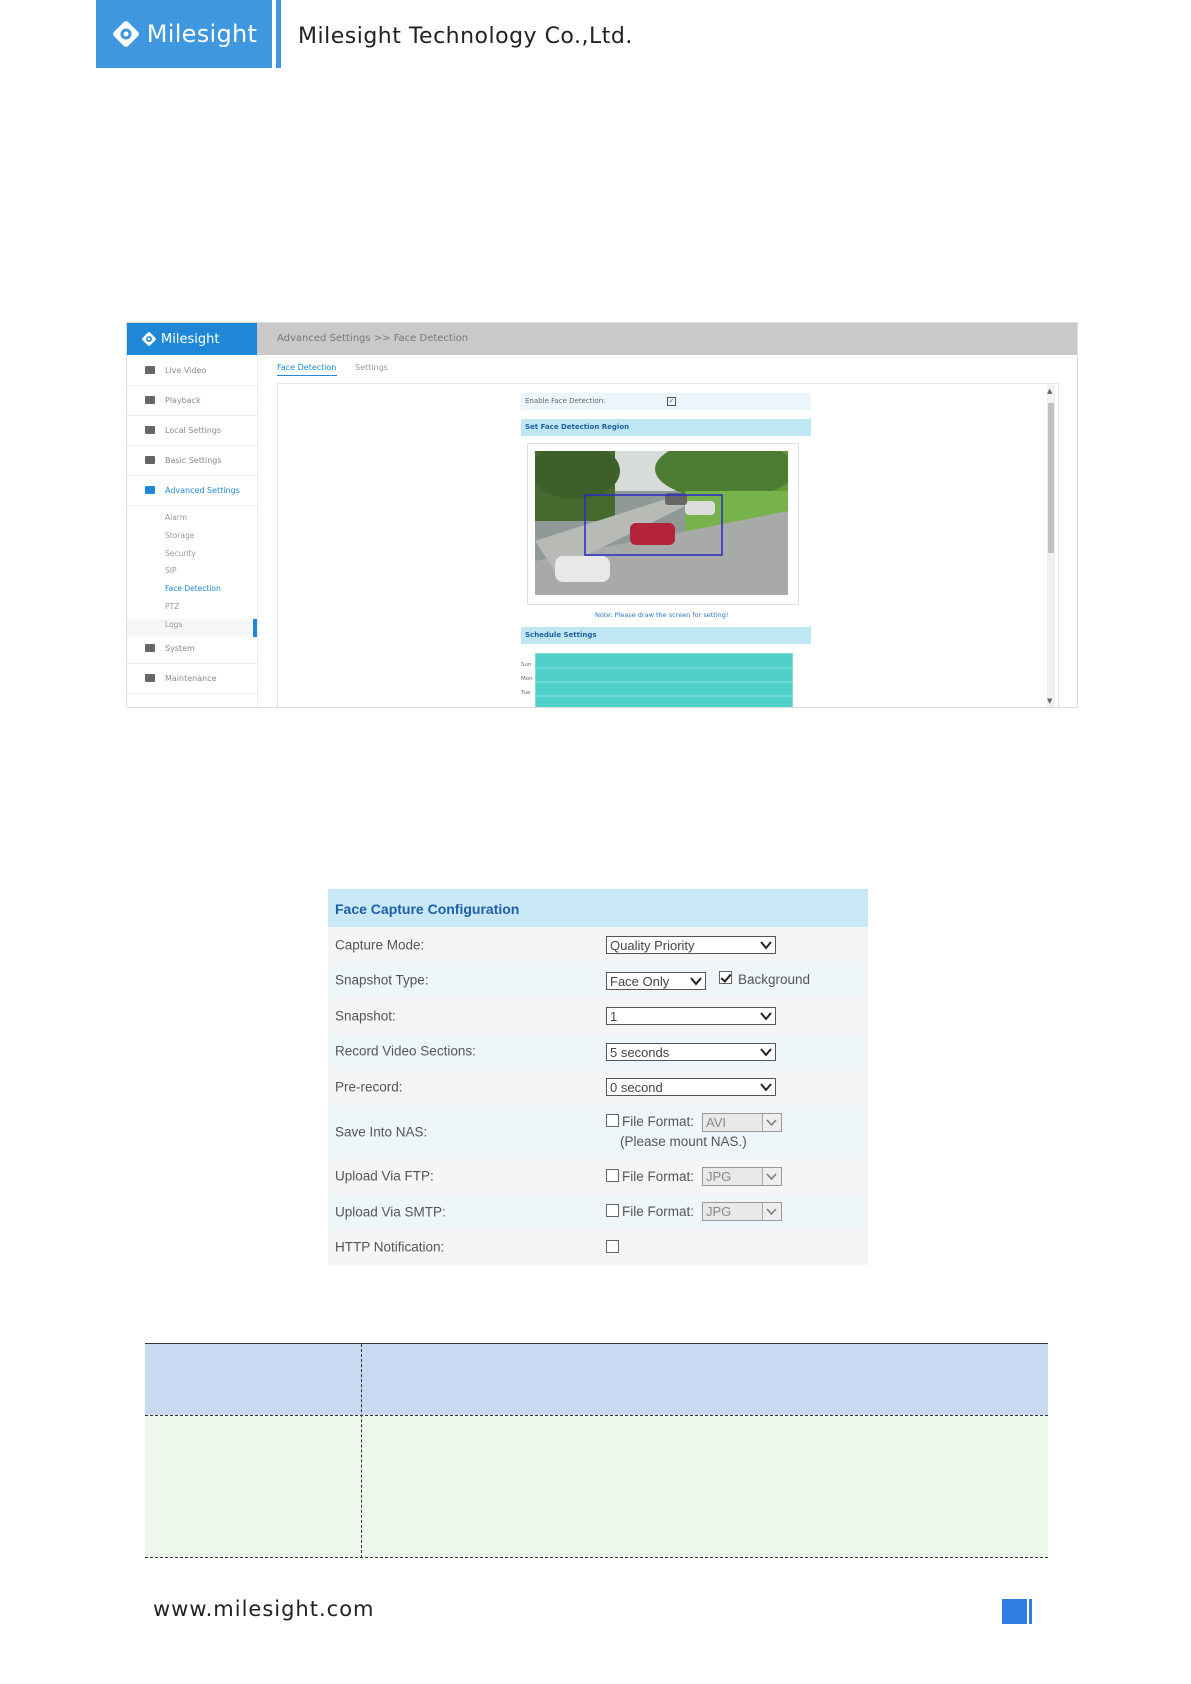 Image resolution: width=1191 pixels, height=1684 pixels. Describe the element at coordinates (180, 553) in the screenshot. I see `sidebar-sub-security: Security` at that location.